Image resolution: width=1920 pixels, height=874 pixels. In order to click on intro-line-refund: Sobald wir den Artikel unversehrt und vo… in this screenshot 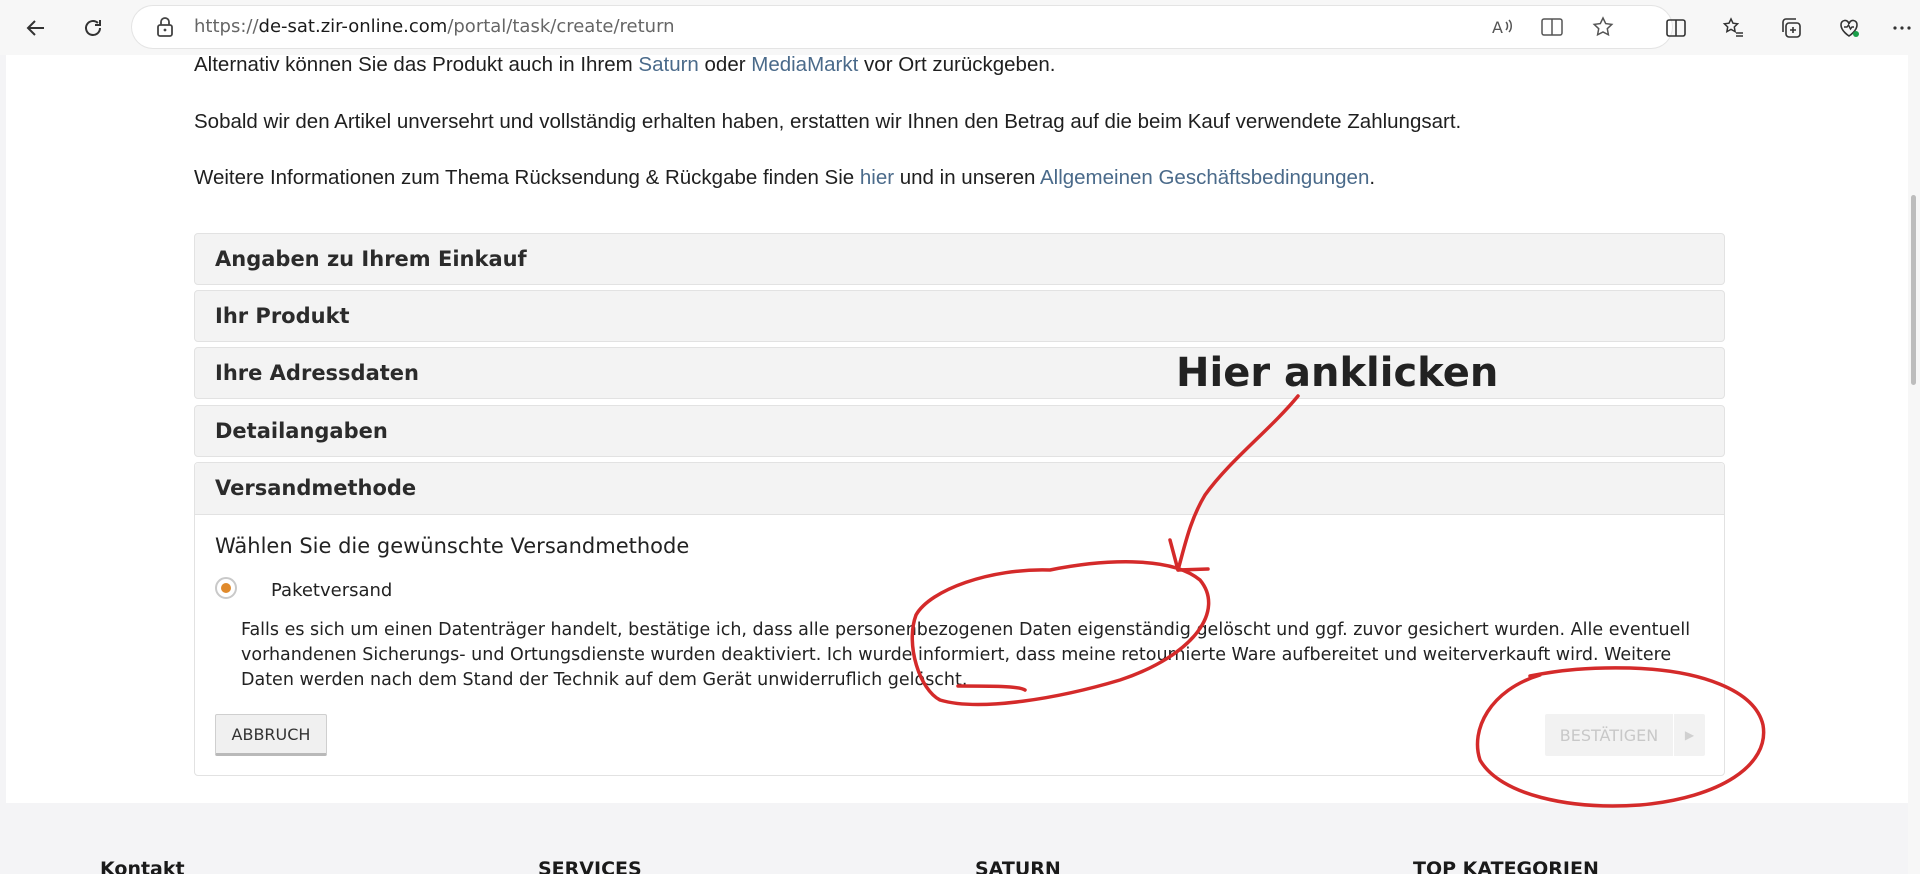, I will do `click(828, 121)`.